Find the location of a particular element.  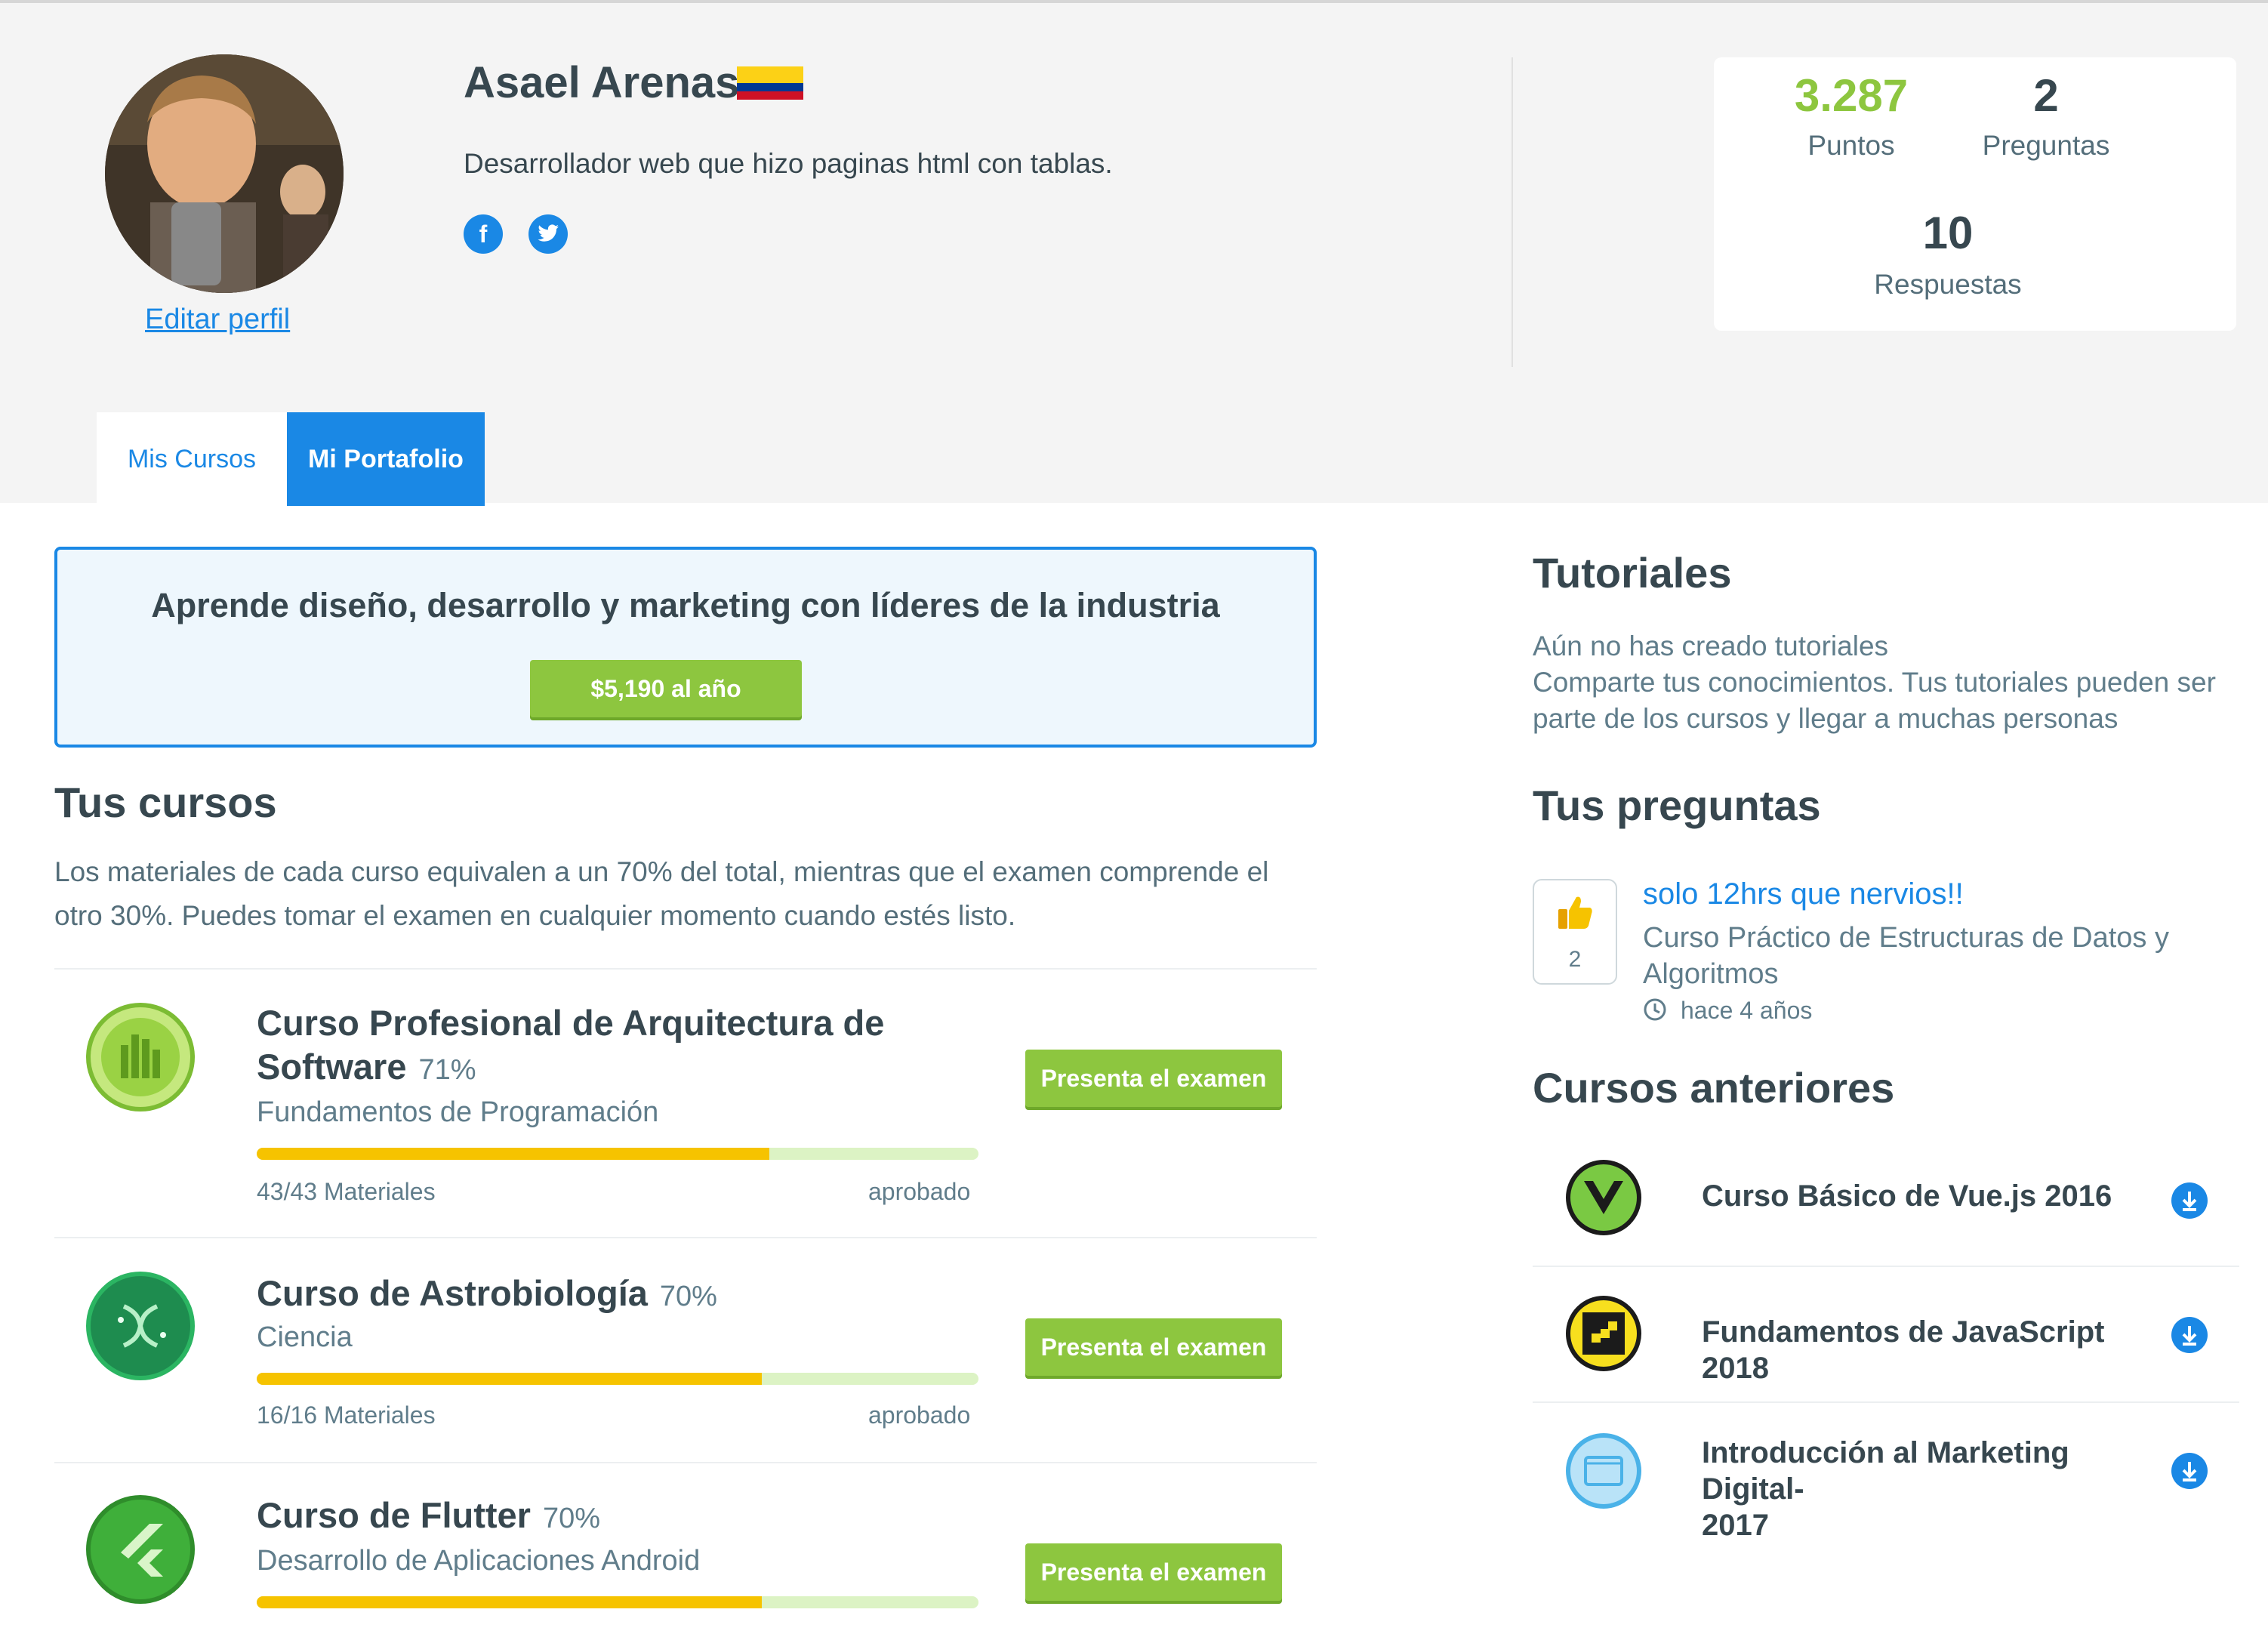

astrobiology-course-icon is located at coordinates (140, 1326).